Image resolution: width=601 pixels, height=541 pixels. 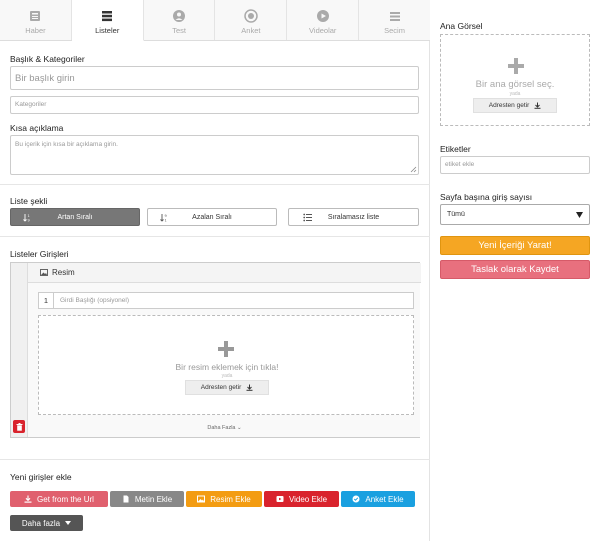 I want to click on add-video-button: Video Ekle, so click(x=301, y=499).